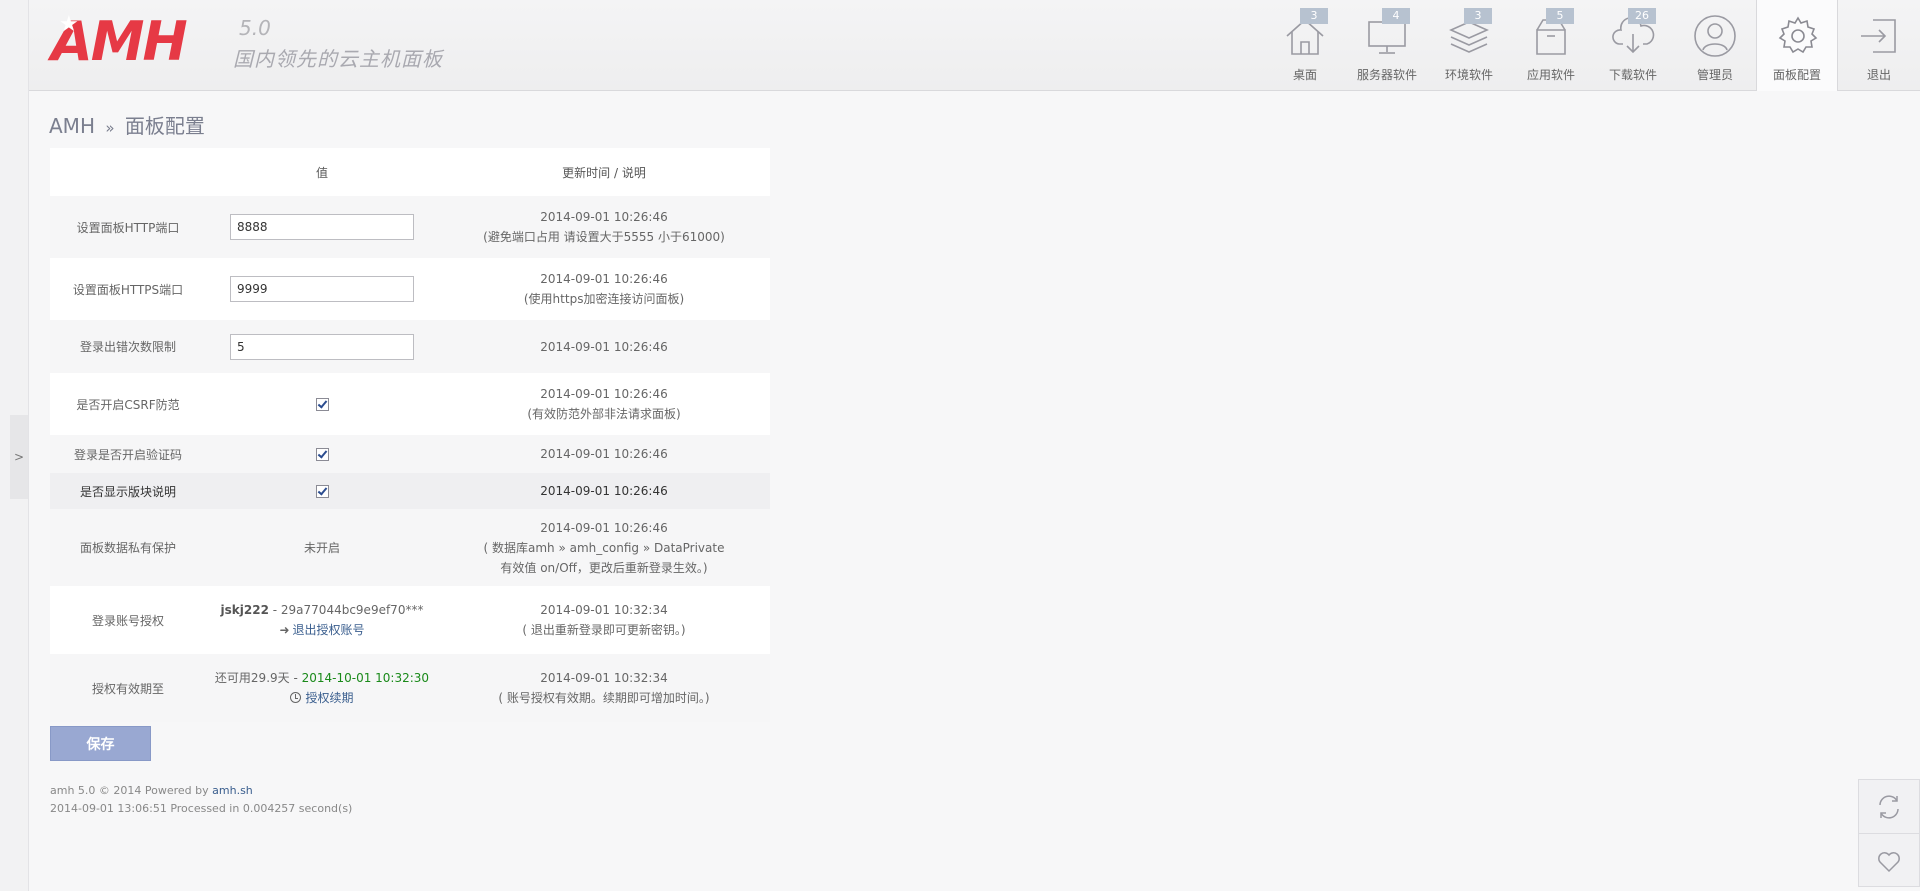  I want to click on row-note: (有效防范外部非法请求面板), so click(604, 414).